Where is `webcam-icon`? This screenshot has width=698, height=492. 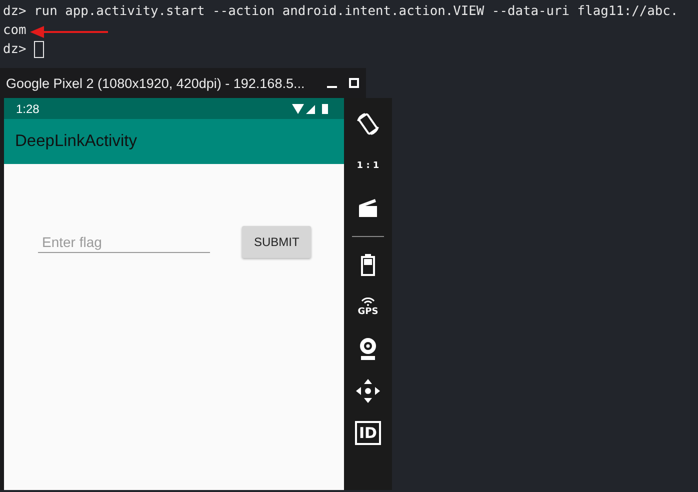 webcam-icon is located at coordinates (368, 349).